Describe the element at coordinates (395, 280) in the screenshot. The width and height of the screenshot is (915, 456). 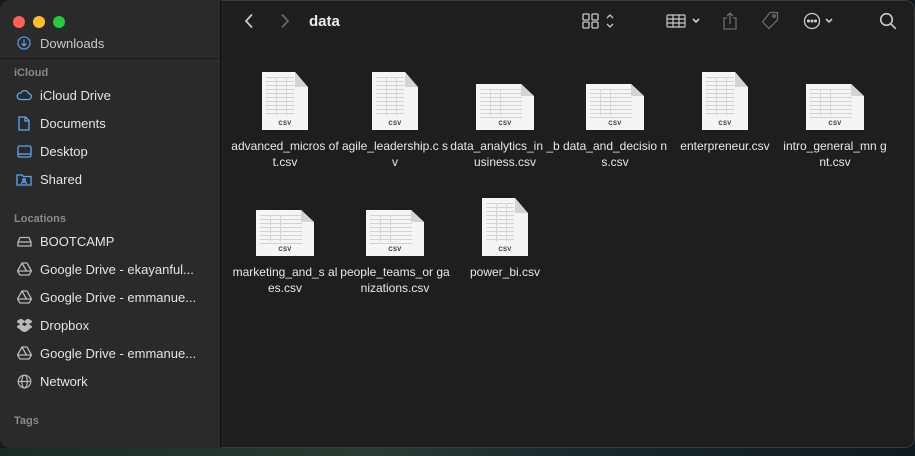
I see `file-name: people_teams_or ganizations.csv` at that location.